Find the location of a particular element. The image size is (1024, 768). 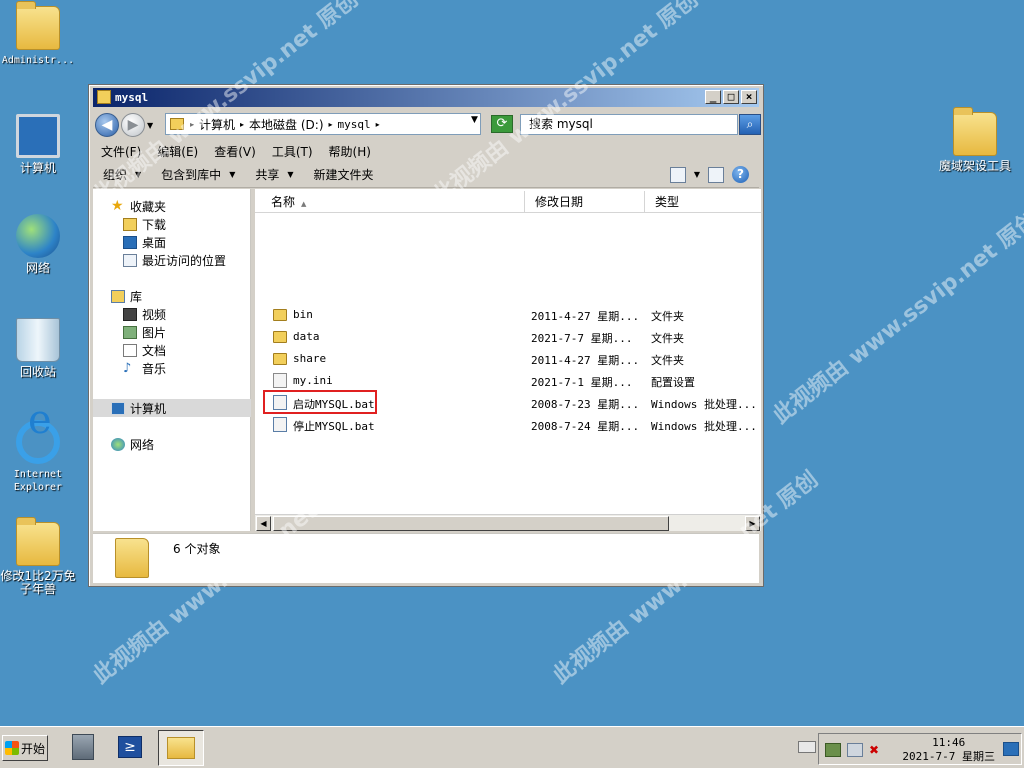

nav-label: 最近访问的位置 is located at coordinates (184, 260).